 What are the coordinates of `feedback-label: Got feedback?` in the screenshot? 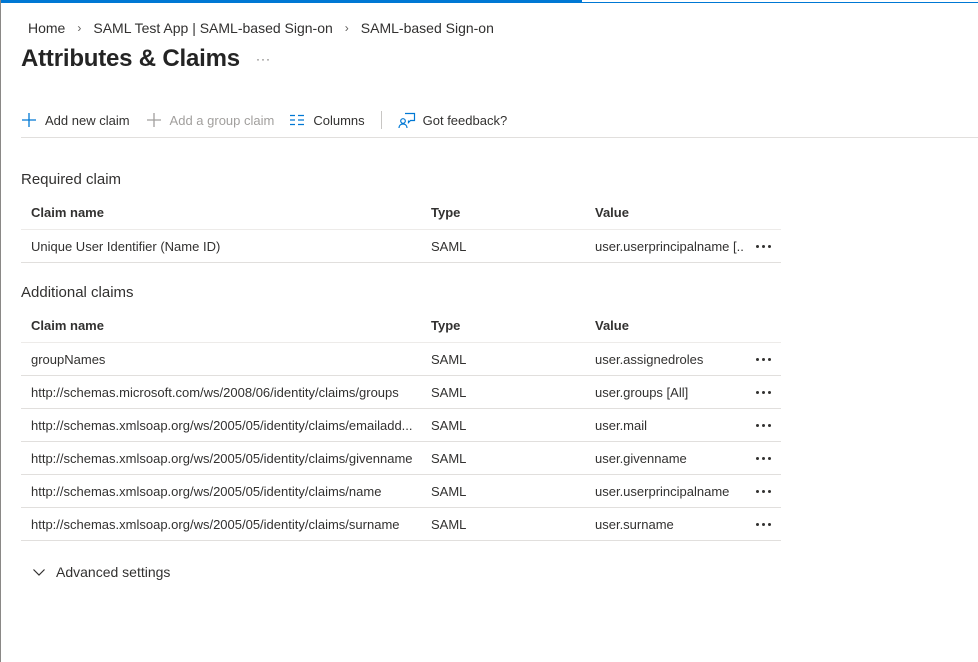 It's located at (465, 120).